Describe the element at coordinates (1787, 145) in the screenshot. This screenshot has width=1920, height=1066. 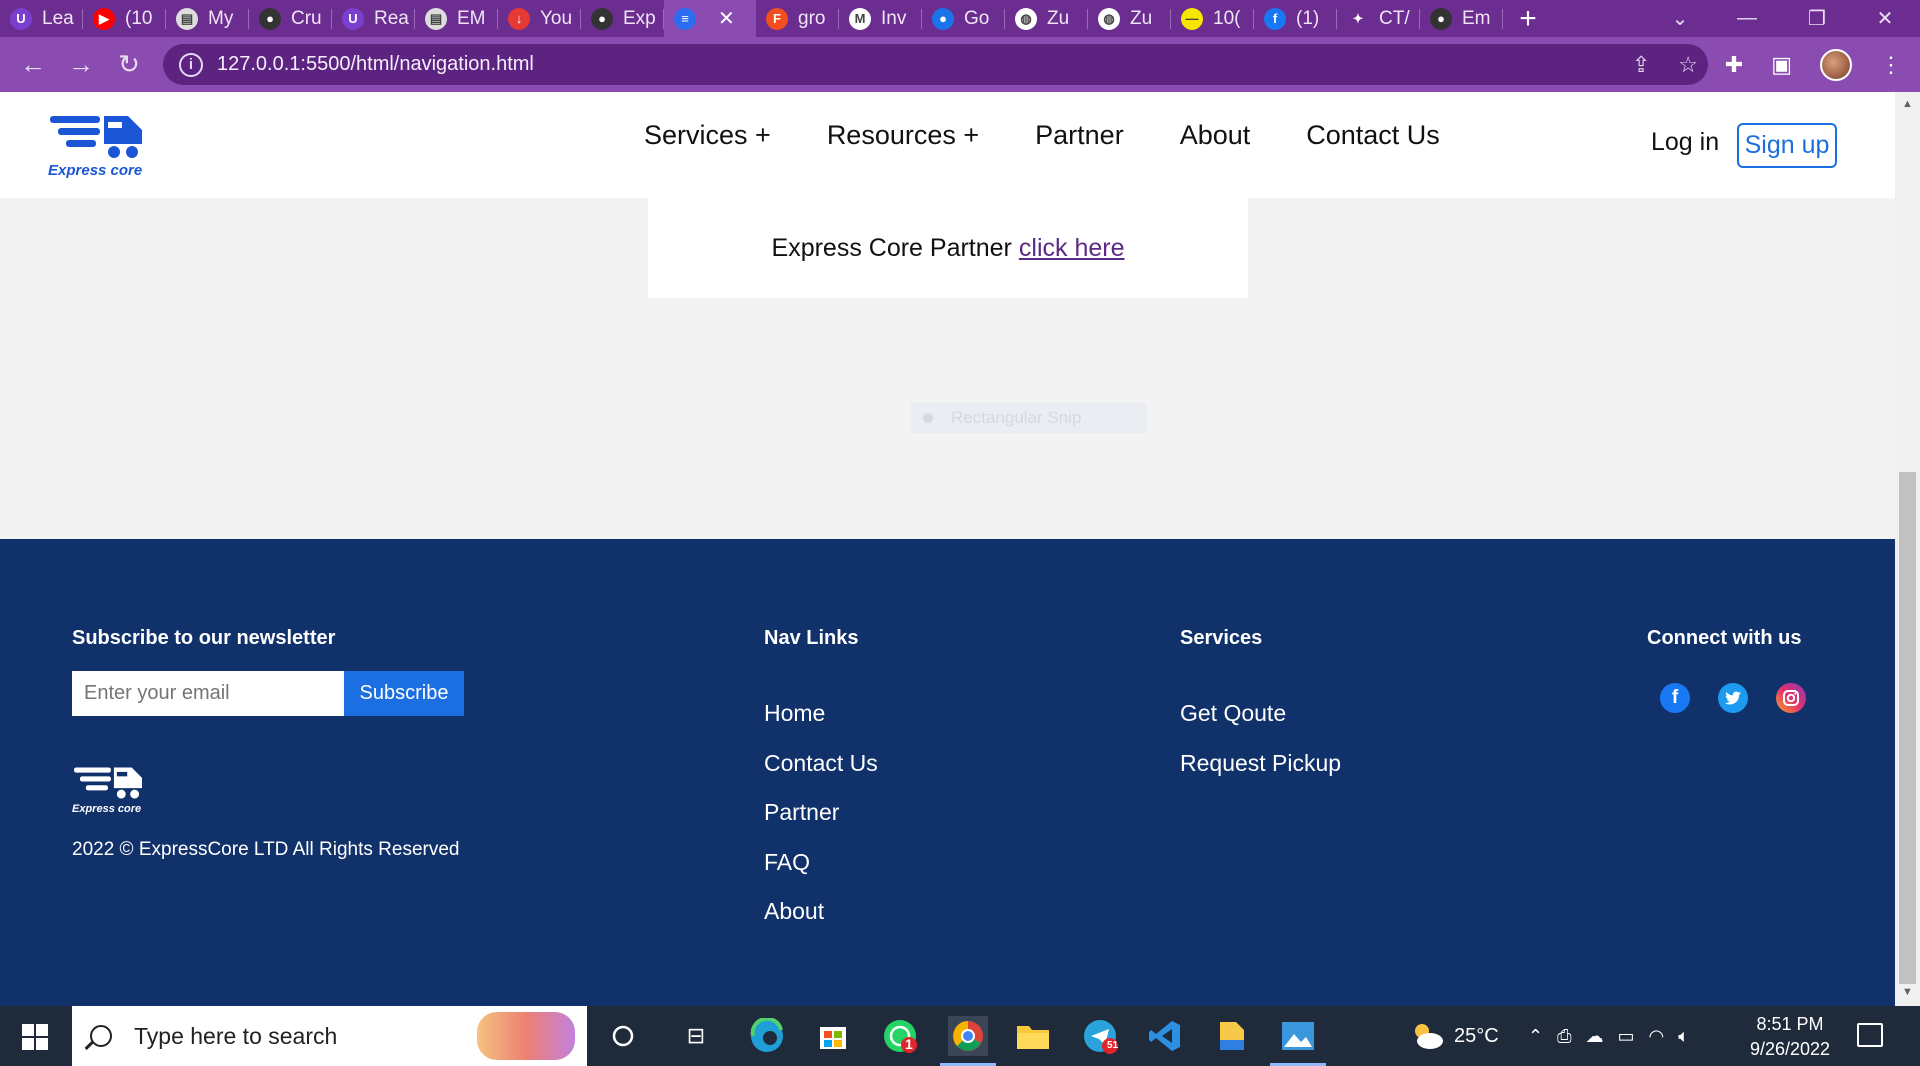
I see `signup-button: Sign up` at that location.